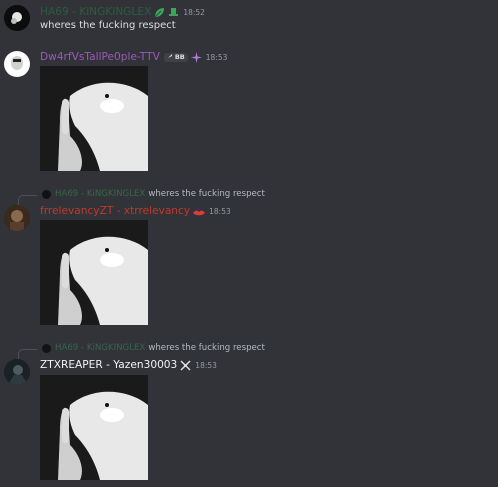 This screenshot has height=487, width=498. I want to click on leaf-icon, so click(159, 12).